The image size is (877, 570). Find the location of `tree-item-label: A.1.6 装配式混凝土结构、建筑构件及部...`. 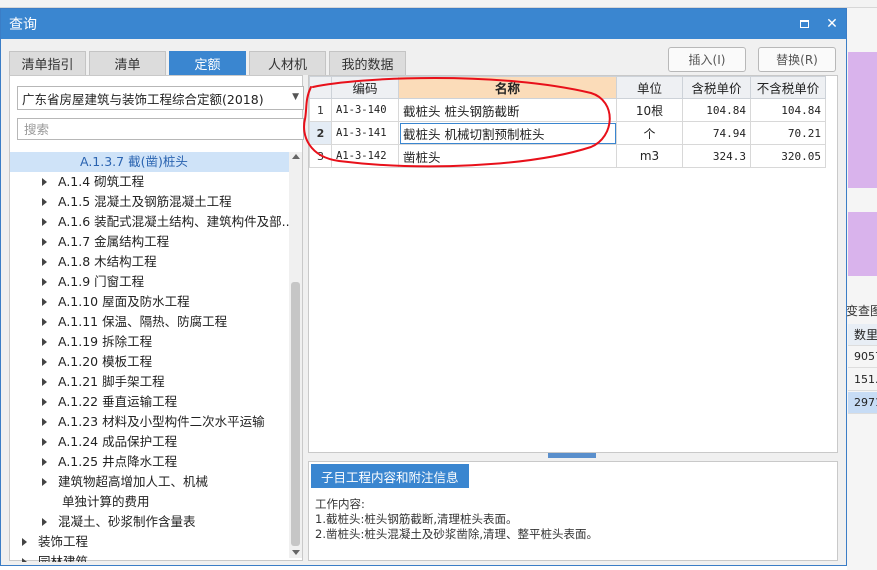

tree-item-label: A.1.6 装配式混凝土结构、建筑构件及部... is located at coordinates (173, 221).